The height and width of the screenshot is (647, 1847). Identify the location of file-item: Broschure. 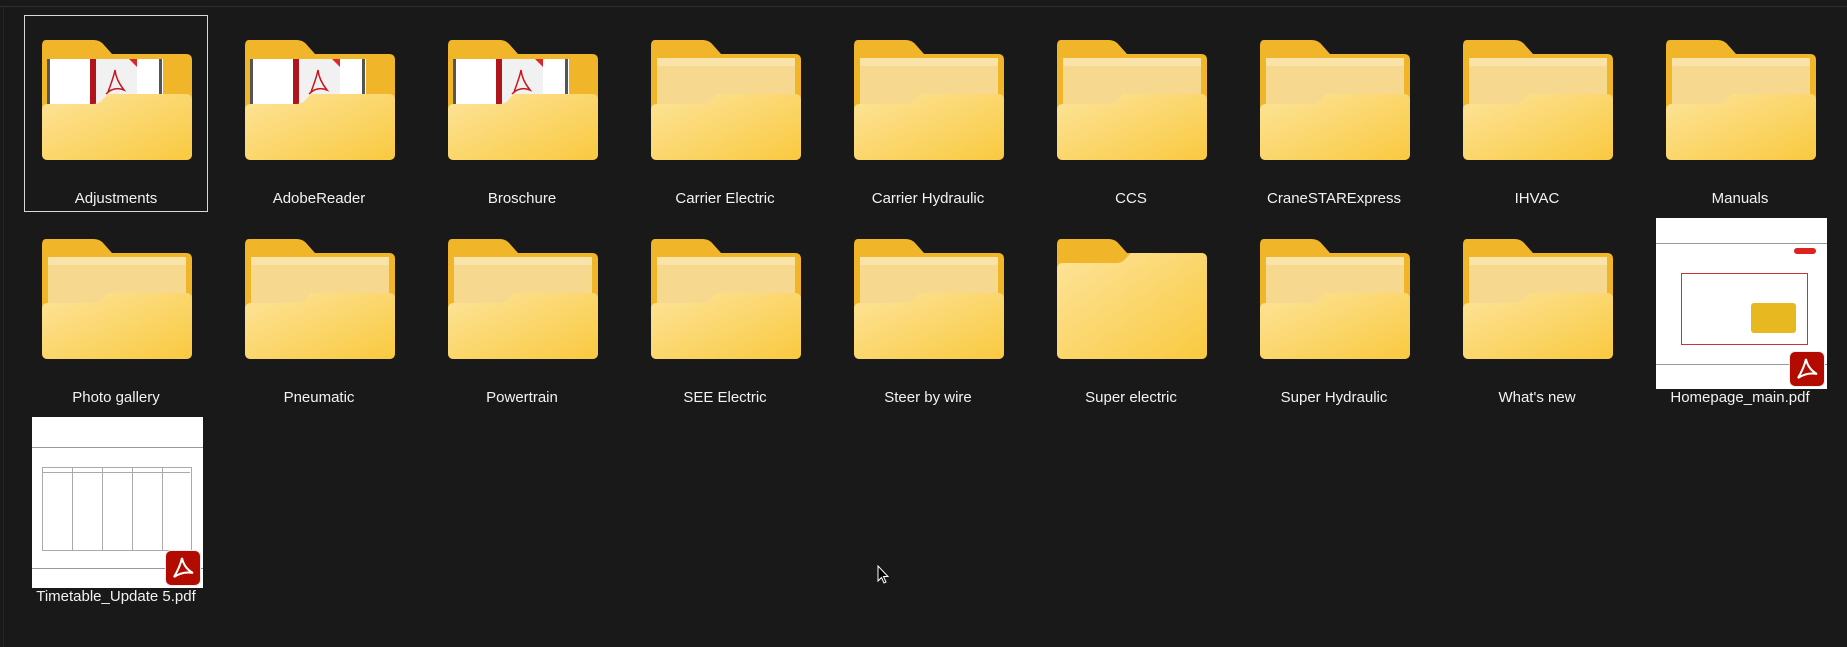
(522, 113).